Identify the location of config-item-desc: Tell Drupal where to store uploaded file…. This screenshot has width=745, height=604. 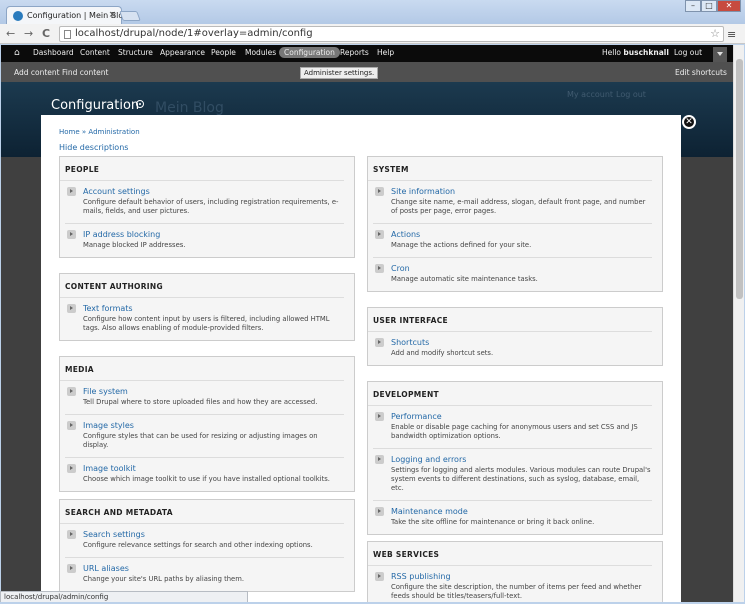
(200, 402).